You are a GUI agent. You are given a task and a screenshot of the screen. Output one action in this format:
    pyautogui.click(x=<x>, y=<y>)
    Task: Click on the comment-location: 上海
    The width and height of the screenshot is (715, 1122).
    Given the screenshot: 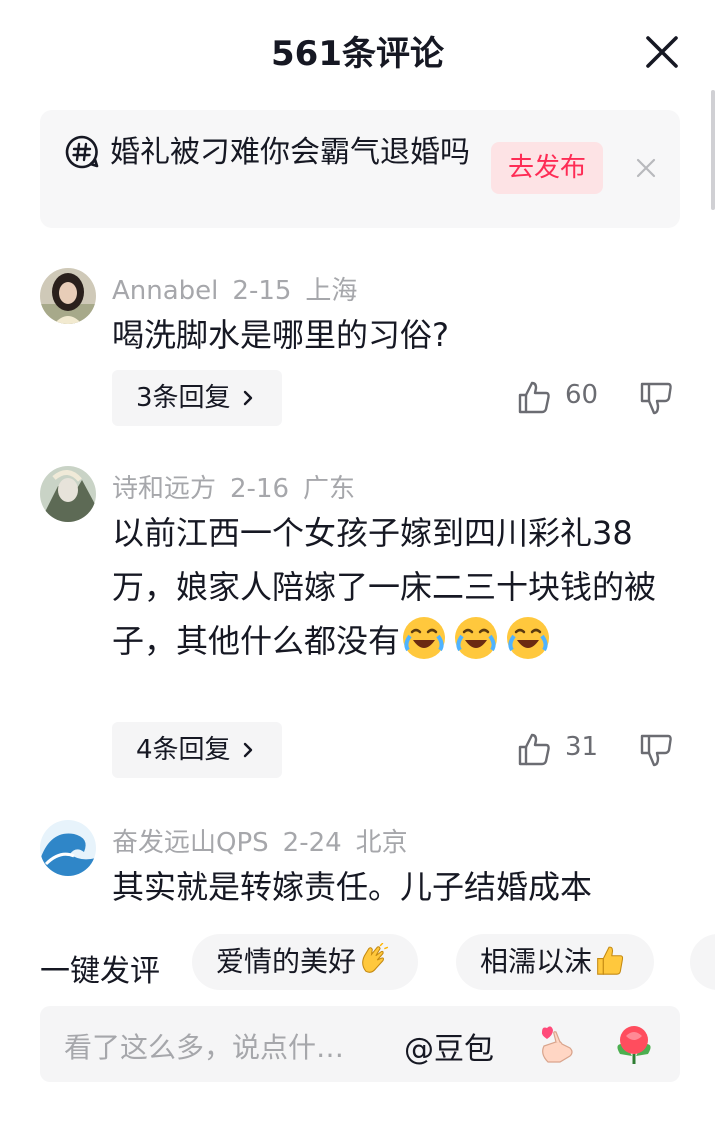 What is the action you would take?
    pyautogui.click(x=331, y=291)
    